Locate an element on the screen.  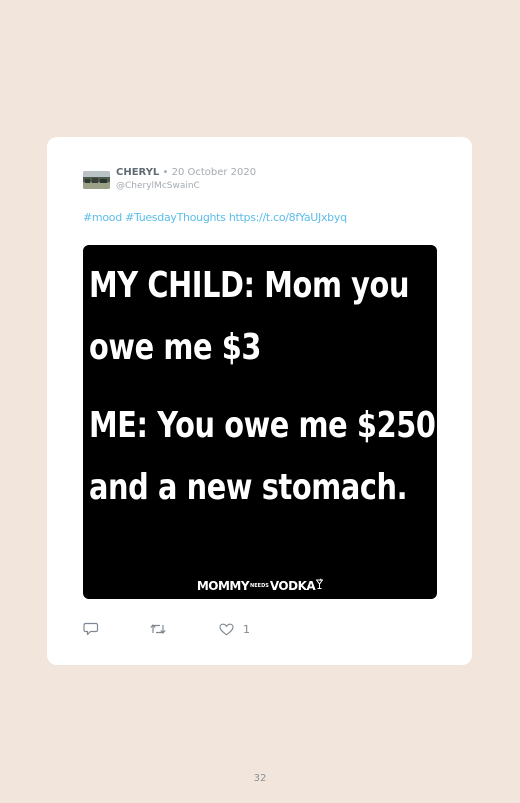
reply-button is located at coordinates (91, 629).